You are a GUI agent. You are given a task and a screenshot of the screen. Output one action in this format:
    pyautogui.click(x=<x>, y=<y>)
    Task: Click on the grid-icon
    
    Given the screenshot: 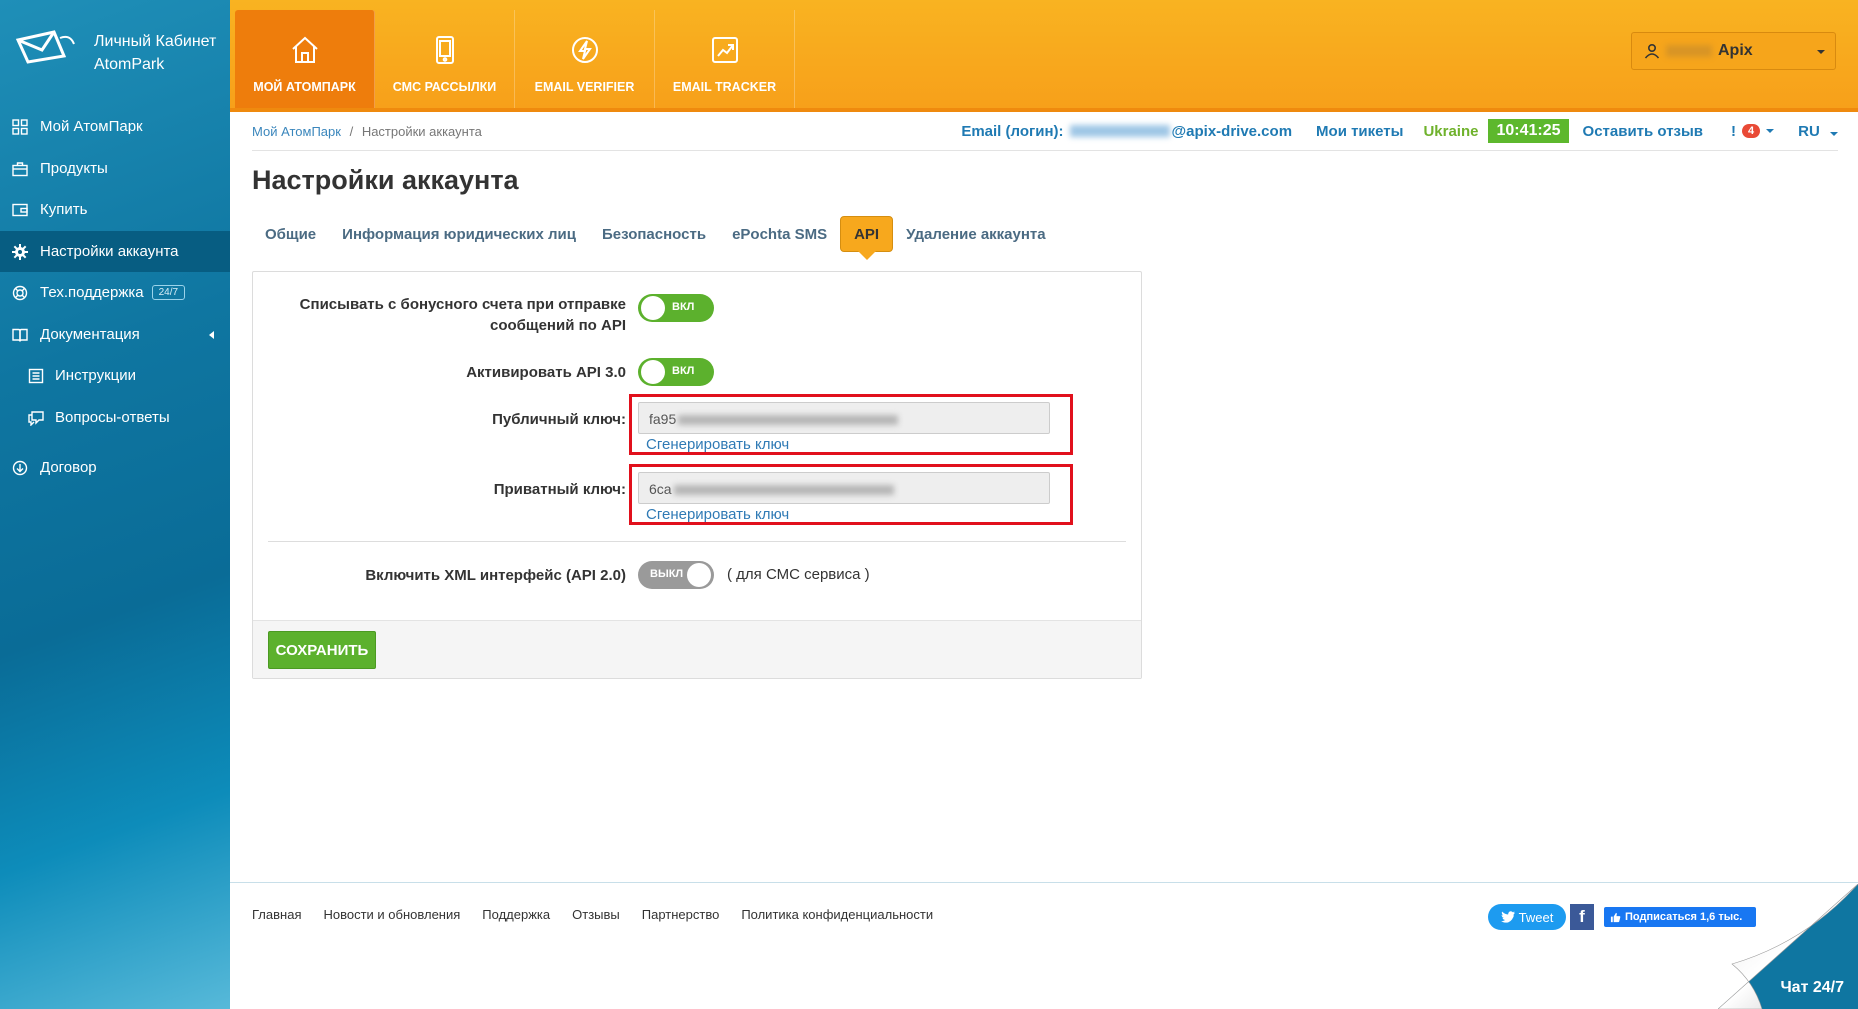 What is the action you would take?
    pyautogui.click(x=20, y=127)
    